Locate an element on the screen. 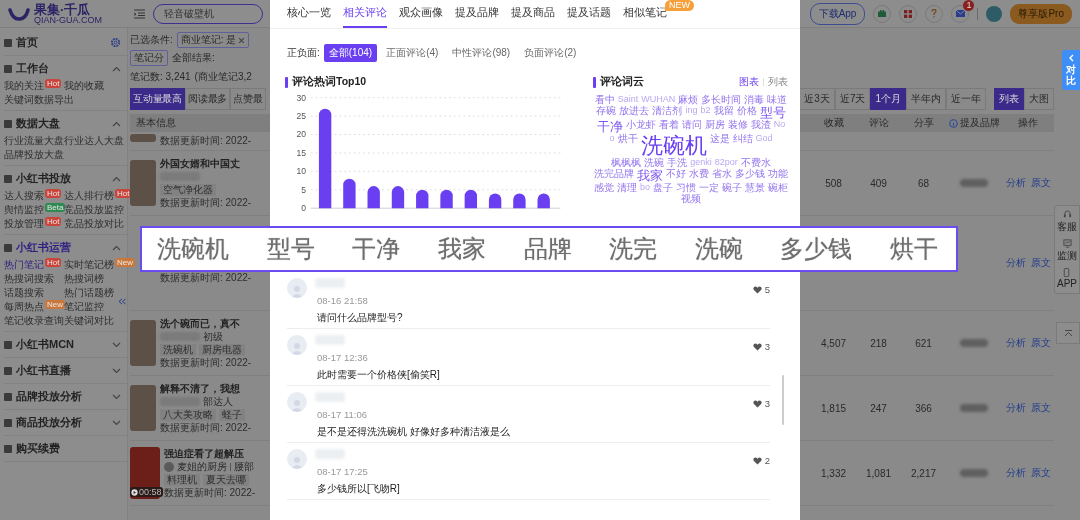  sidebar-section: 首页 is located at coordinates (27, 42).